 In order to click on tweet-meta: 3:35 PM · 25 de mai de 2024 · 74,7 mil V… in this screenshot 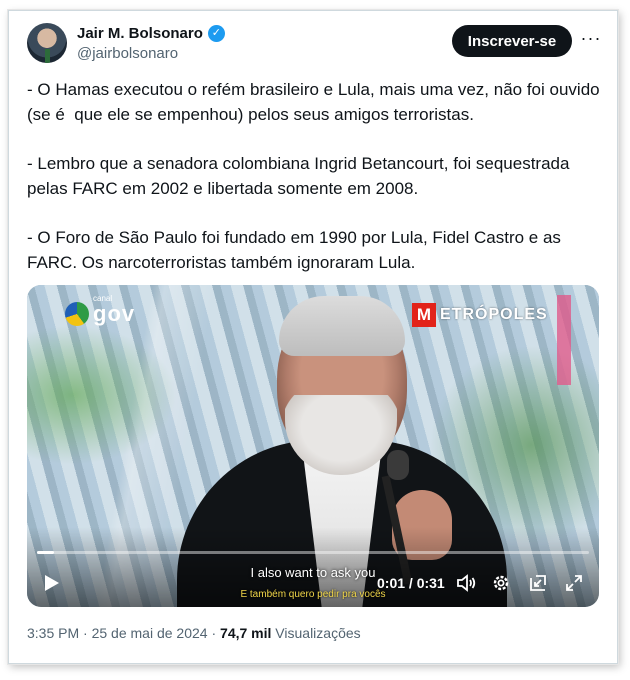, I will do `click(194, 633)`.